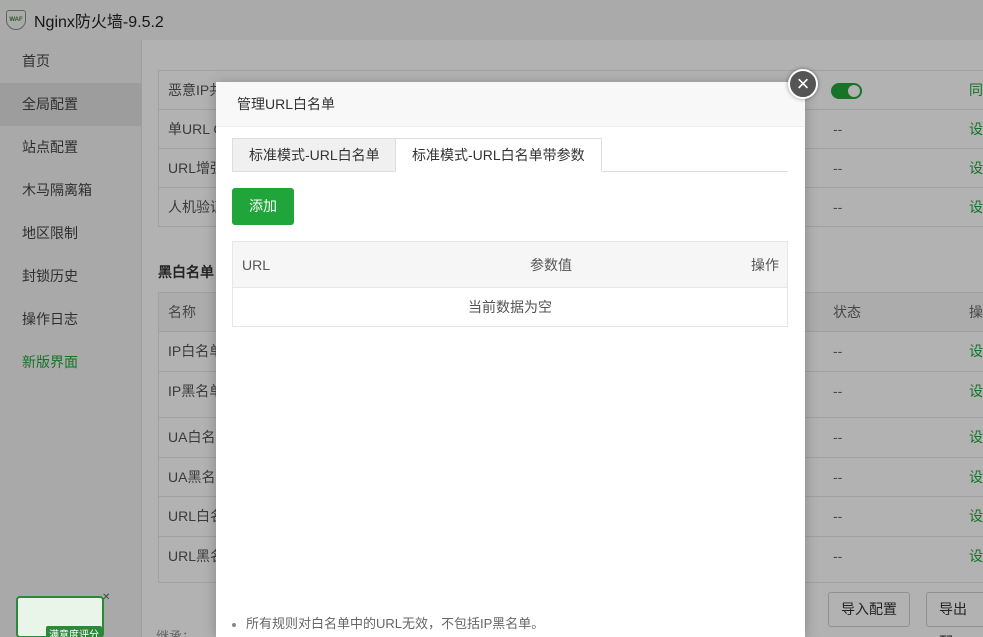 This screenshot has height=637, width=983. Describe the element at coordinates (263, 206) in the screenshot. I see `add-button: 添加` at that location.